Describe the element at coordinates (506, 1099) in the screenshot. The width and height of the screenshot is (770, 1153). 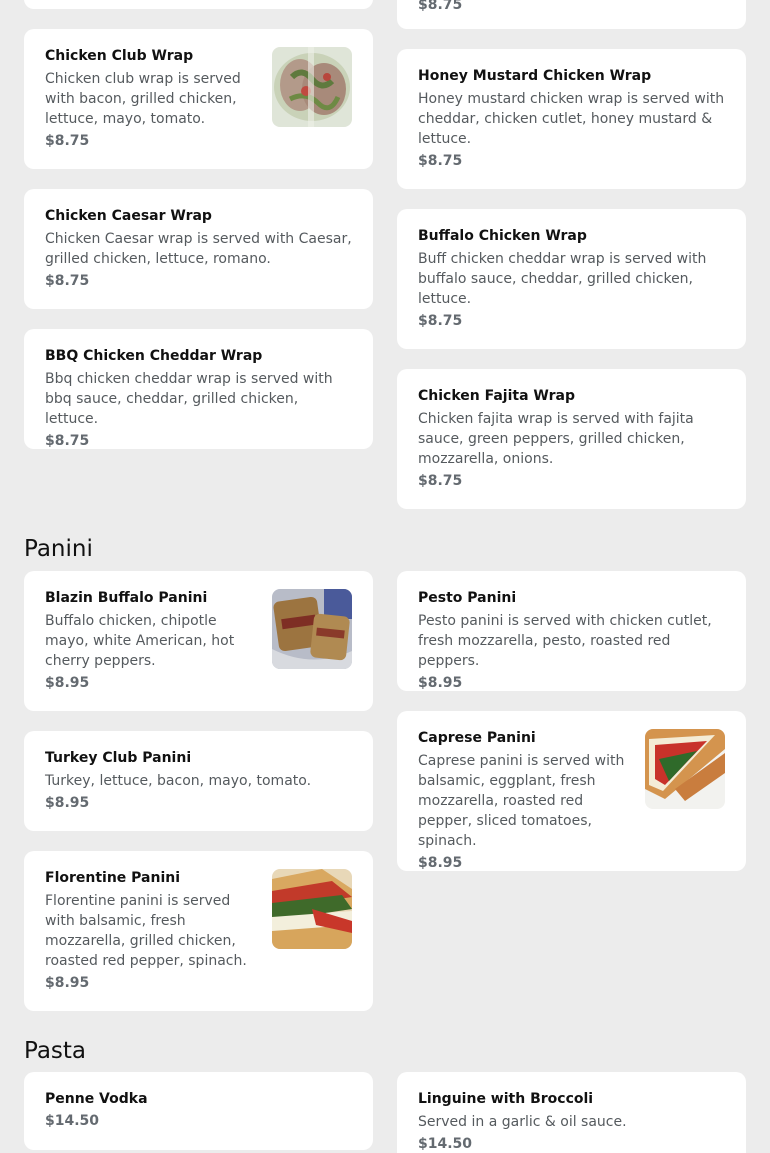
I see `item-name: Linguine with Broccoli` at that location.